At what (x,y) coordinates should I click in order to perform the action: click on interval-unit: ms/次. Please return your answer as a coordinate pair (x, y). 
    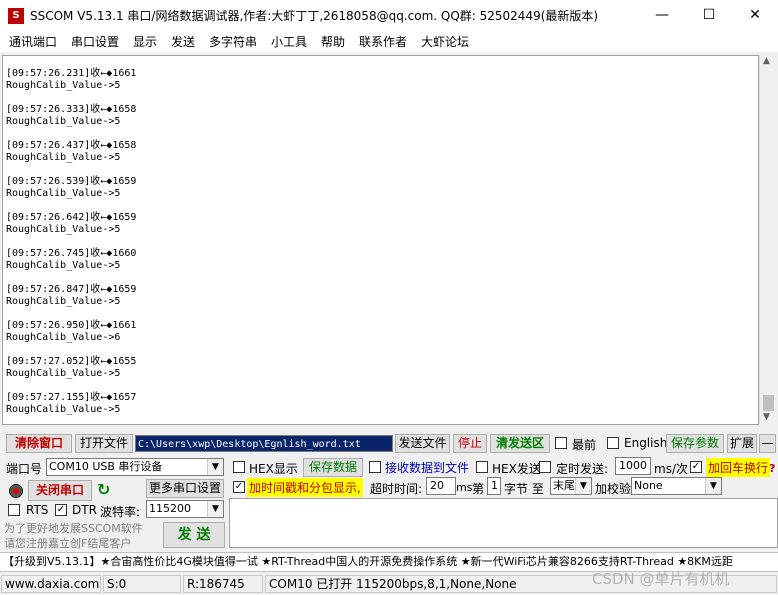
    Looking at the image, I should click on (671, 469).